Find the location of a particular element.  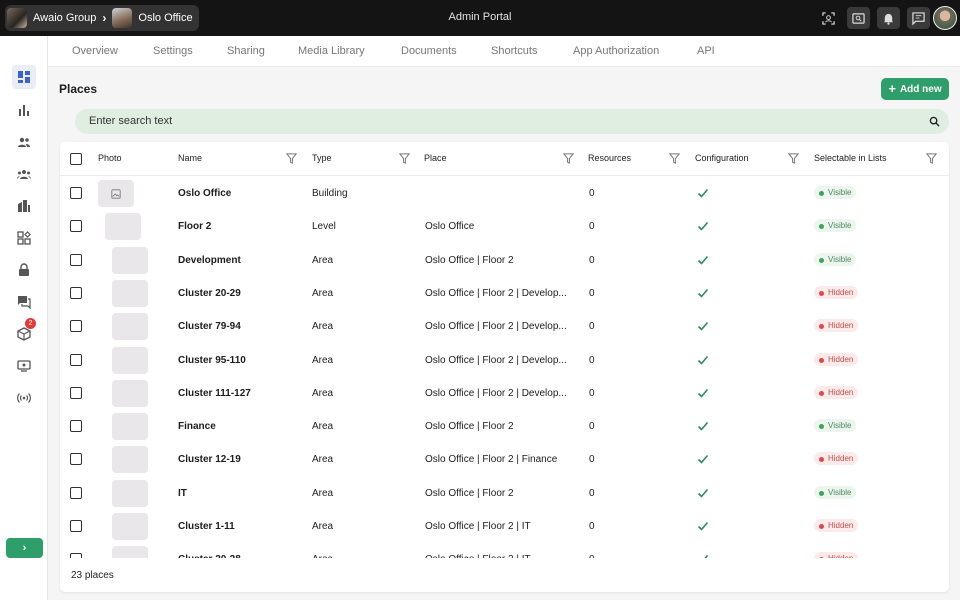

tab-api: API is located at coordinates (706, 51).